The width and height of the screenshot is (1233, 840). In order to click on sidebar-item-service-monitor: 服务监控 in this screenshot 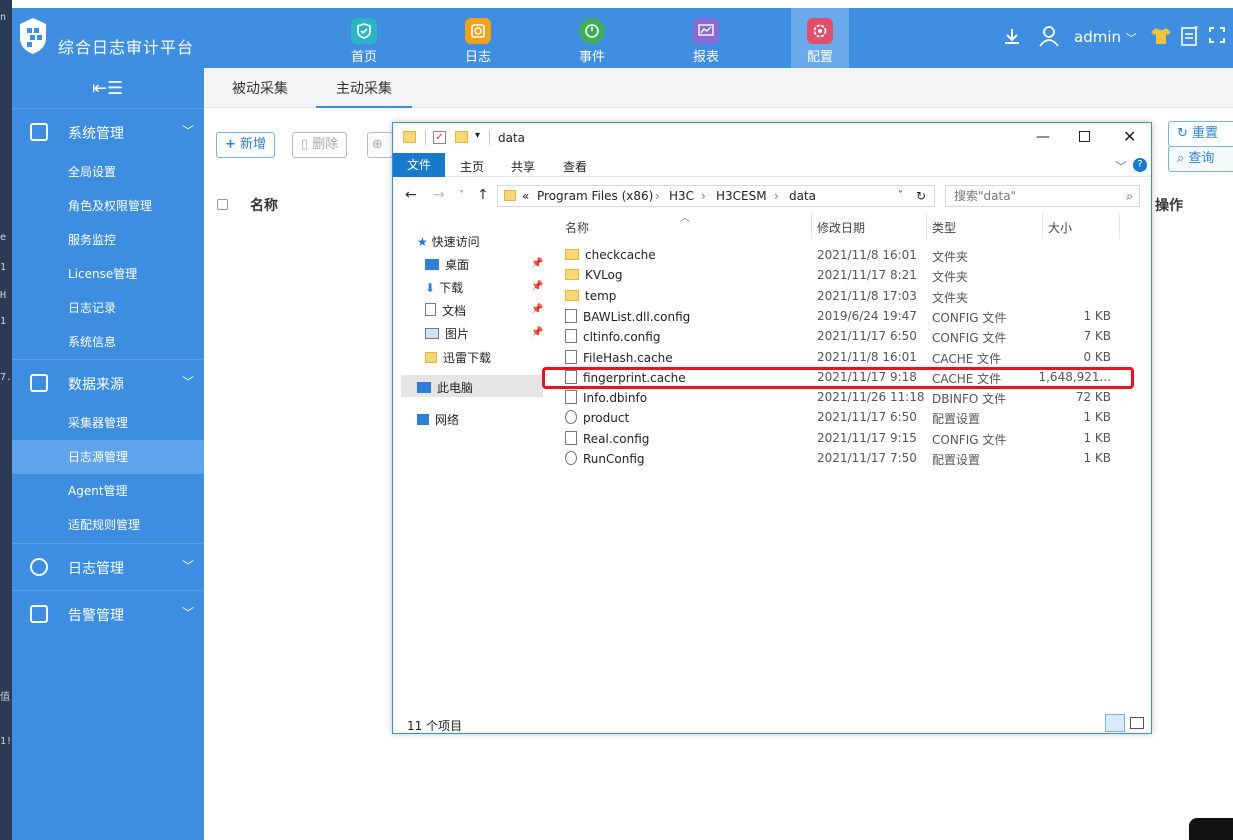, I will do `click(108, 240)`.